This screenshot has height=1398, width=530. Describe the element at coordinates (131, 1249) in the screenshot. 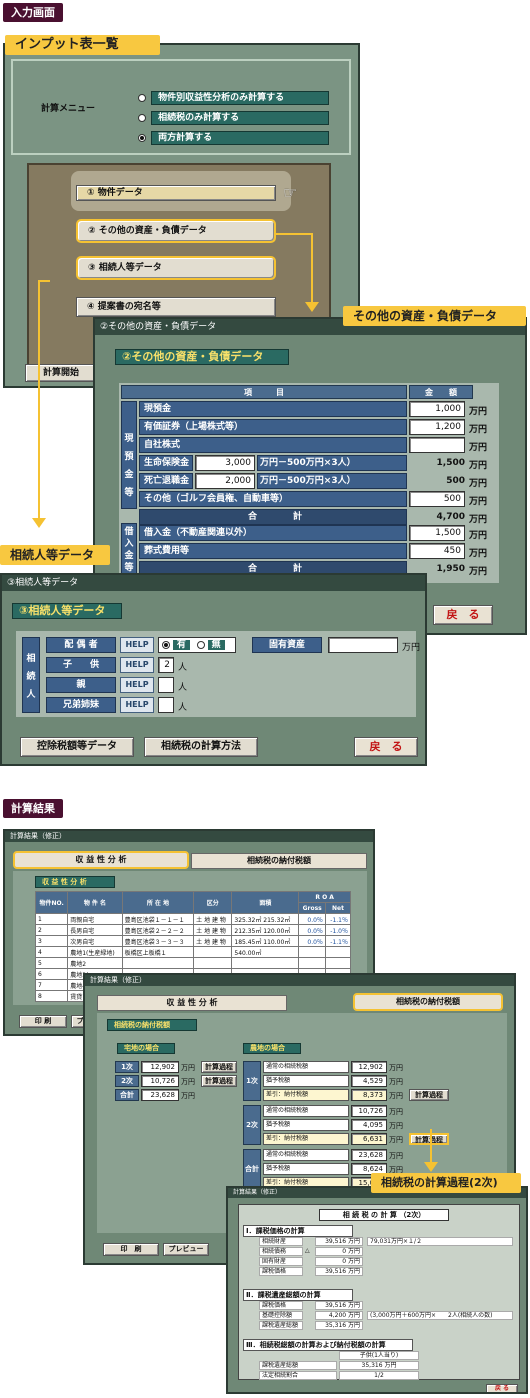

I see `result2-print-button: 印 刷` at that location.